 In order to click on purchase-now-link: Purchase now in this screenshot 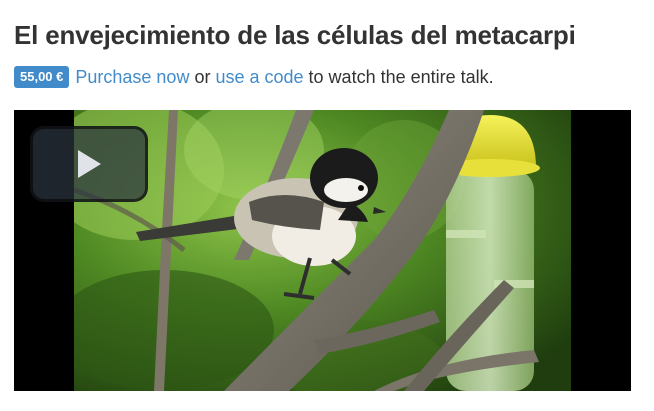, I will do `click(132, 77)`.